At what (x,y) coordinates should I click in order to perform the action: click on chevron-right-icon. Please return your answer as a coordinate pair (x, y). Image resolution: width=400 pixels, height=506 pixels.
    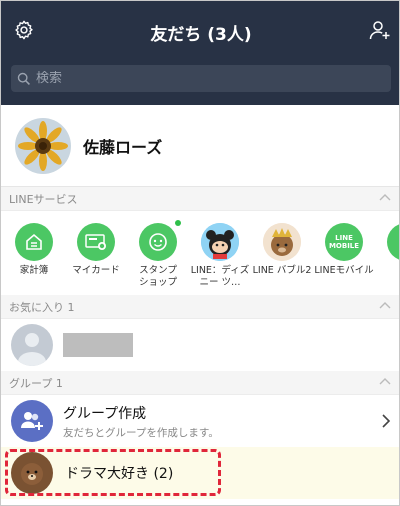
    Looking at the image, I should click on (386, 421).